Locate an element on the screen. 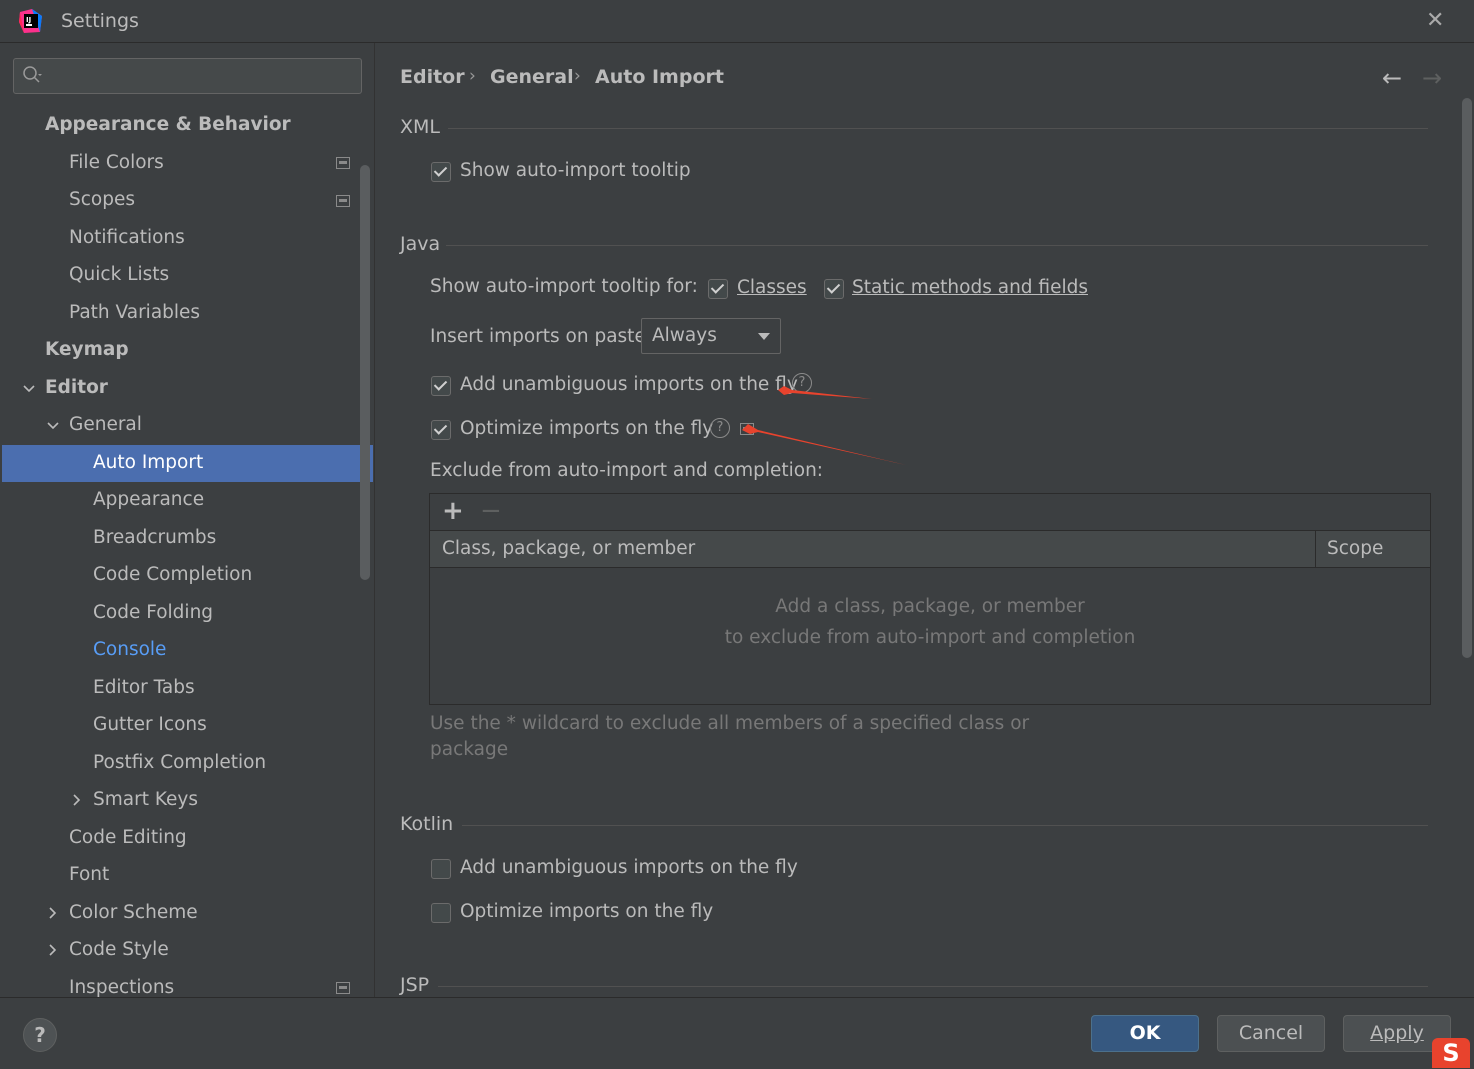 This screenshot has height=1069, width=1474. insert-imports-value: Always is located at coordinates (684, 335).